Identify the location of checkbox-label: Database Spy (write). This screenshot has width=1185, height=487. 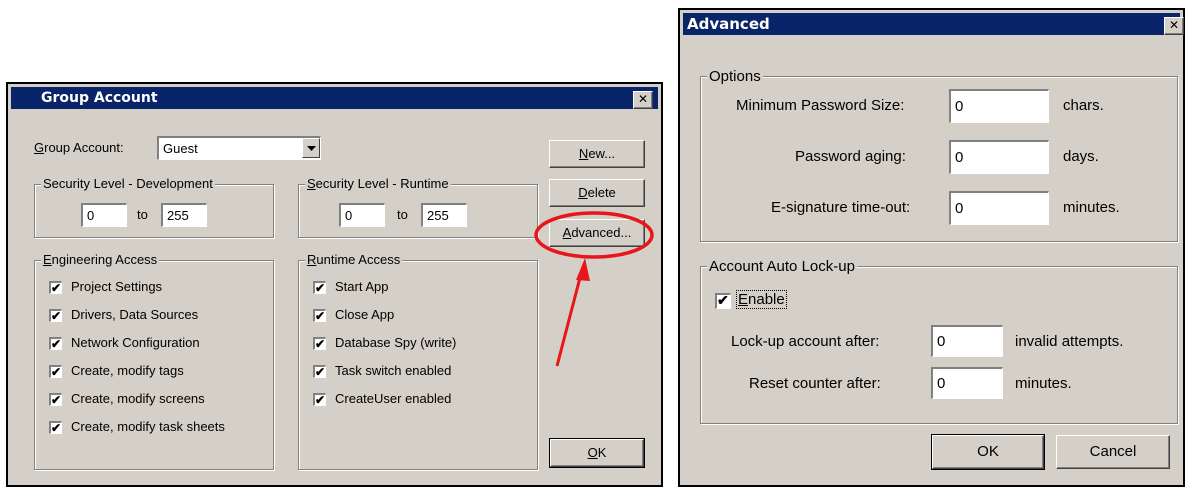
(396, 342).